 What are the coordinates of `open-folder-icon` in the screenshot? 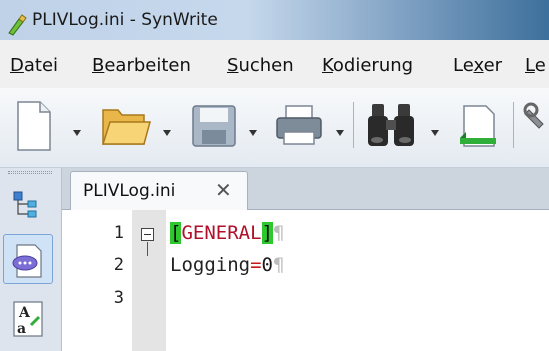 It's located at (126, 125).